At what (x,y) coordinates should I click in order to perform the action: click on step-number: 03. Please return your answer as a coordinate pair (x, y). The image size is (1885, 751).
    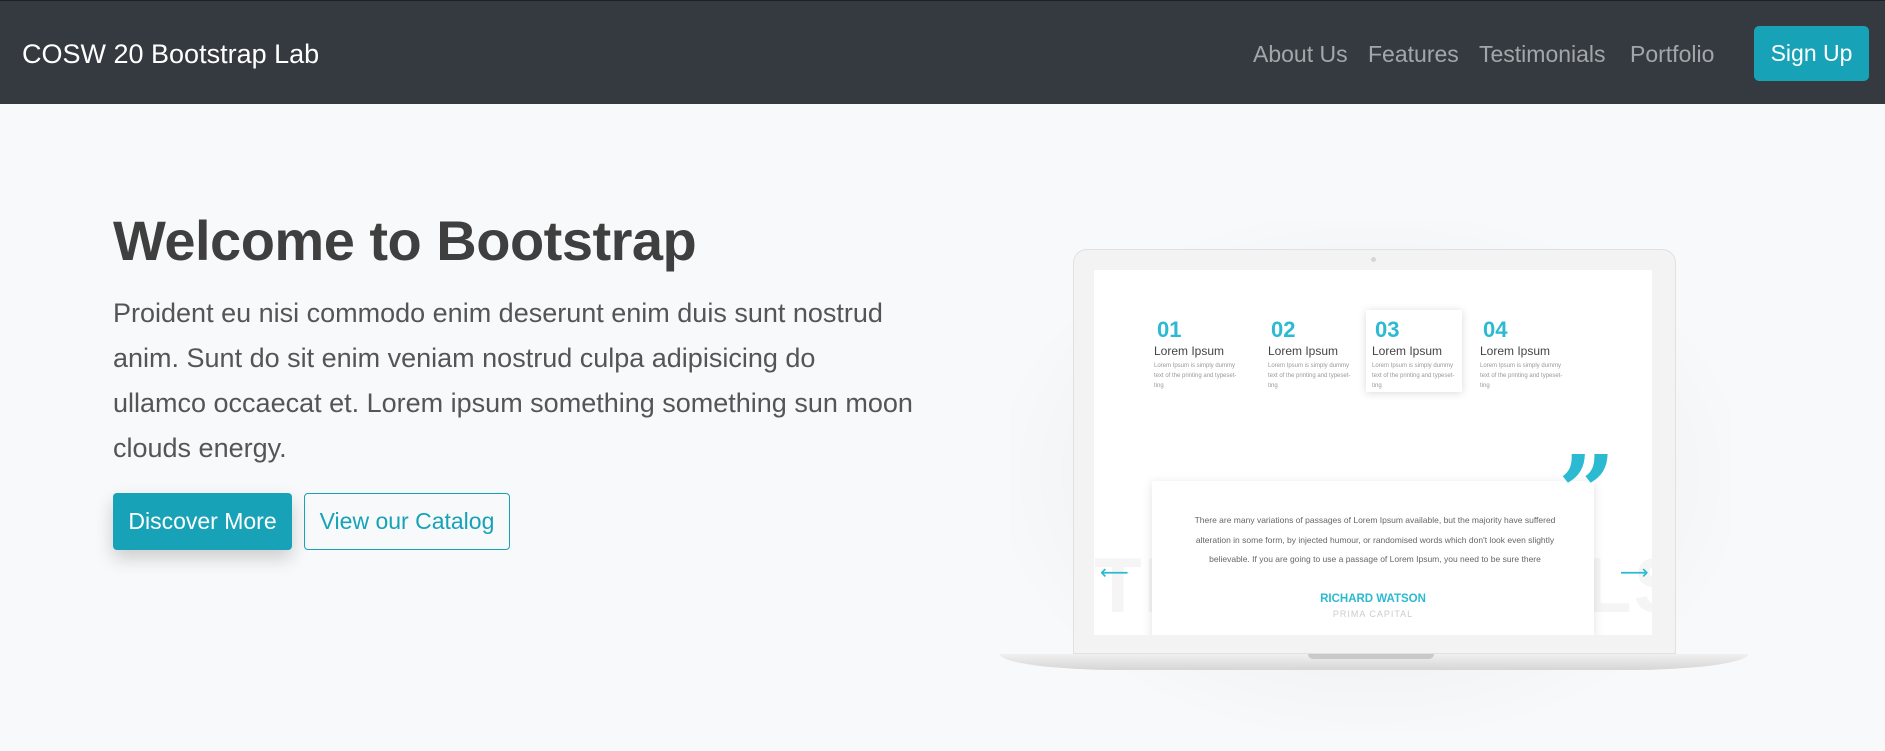
    Looking at the image, I should click on (1387, 329).